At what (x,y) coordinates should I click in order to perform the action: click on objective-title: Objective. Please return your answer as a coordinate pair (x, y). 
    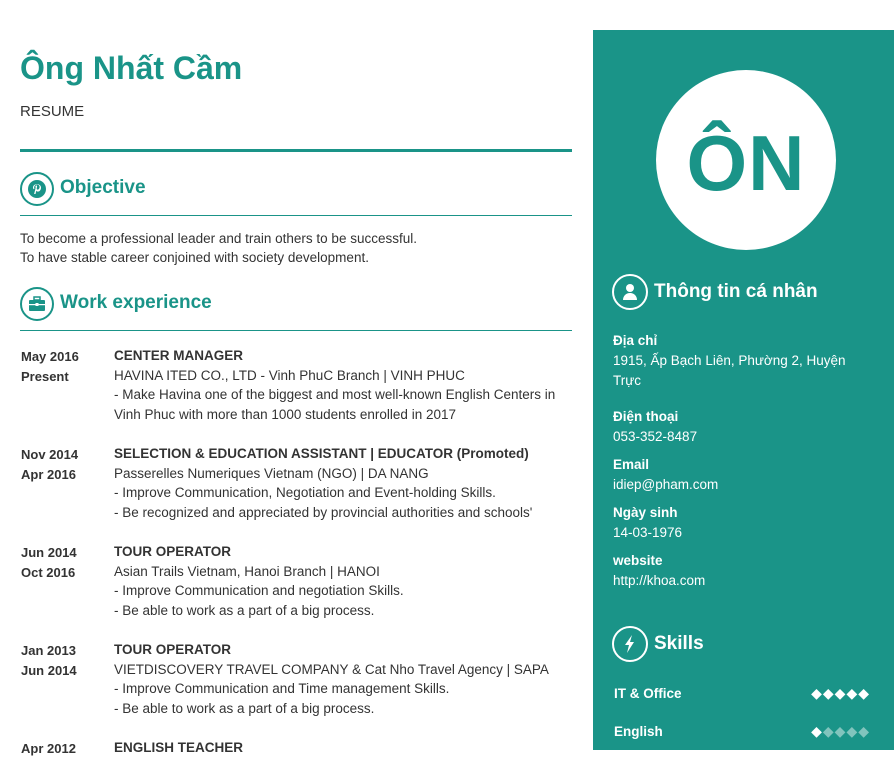
    Looking at the image, I should click on (103, 187).